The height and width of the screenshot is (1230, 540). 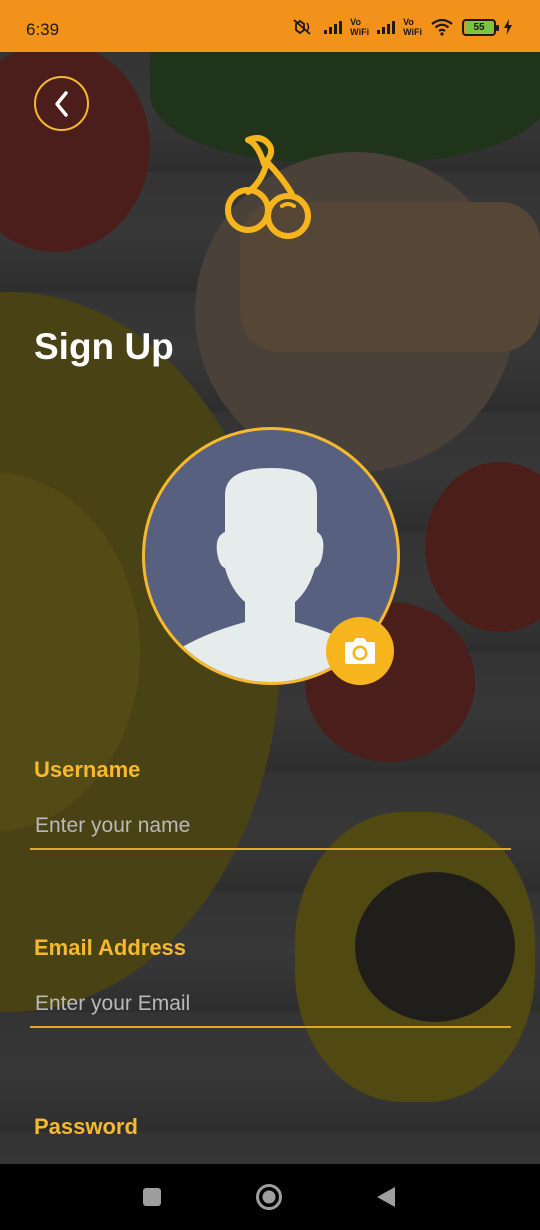 I want to click on mute-icon, so click(x=302, y=27).